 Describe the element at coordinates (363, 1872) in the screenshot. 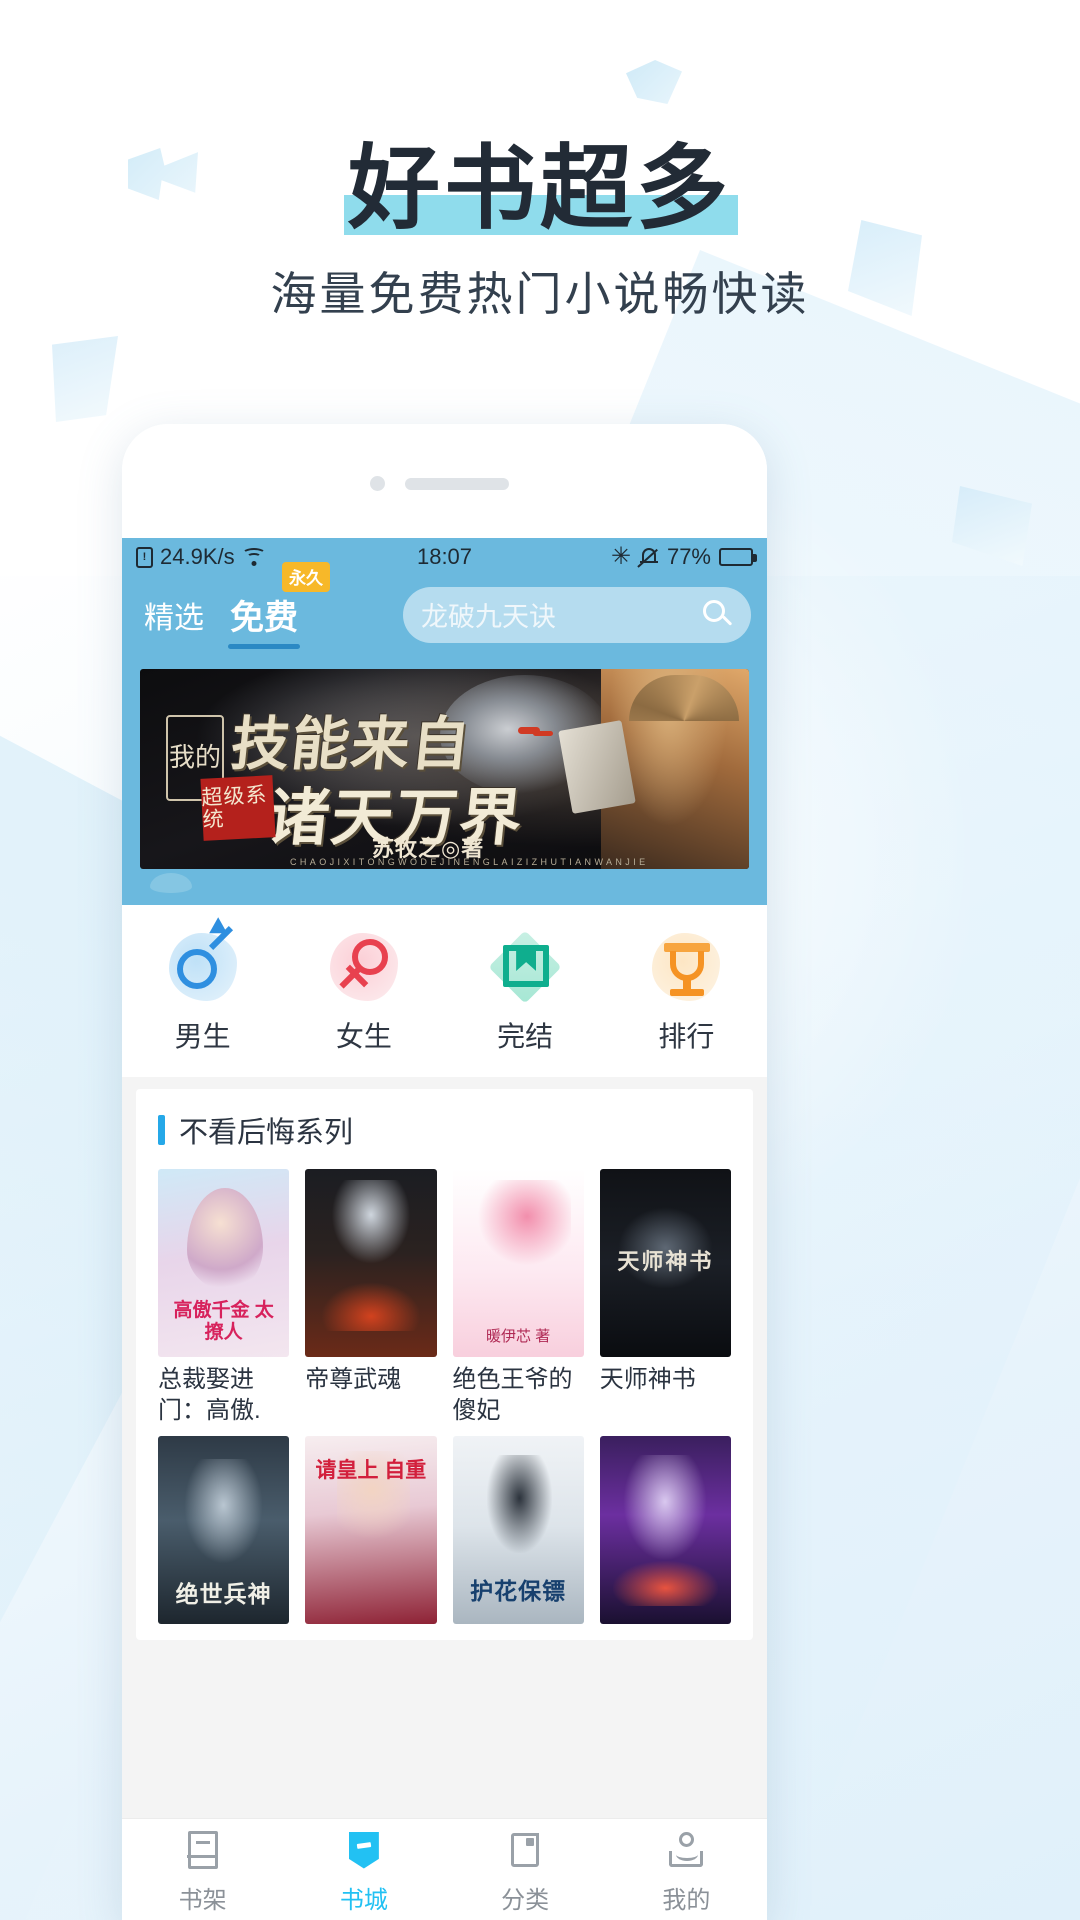

I see `tab-bookstore: 书城` at that location.